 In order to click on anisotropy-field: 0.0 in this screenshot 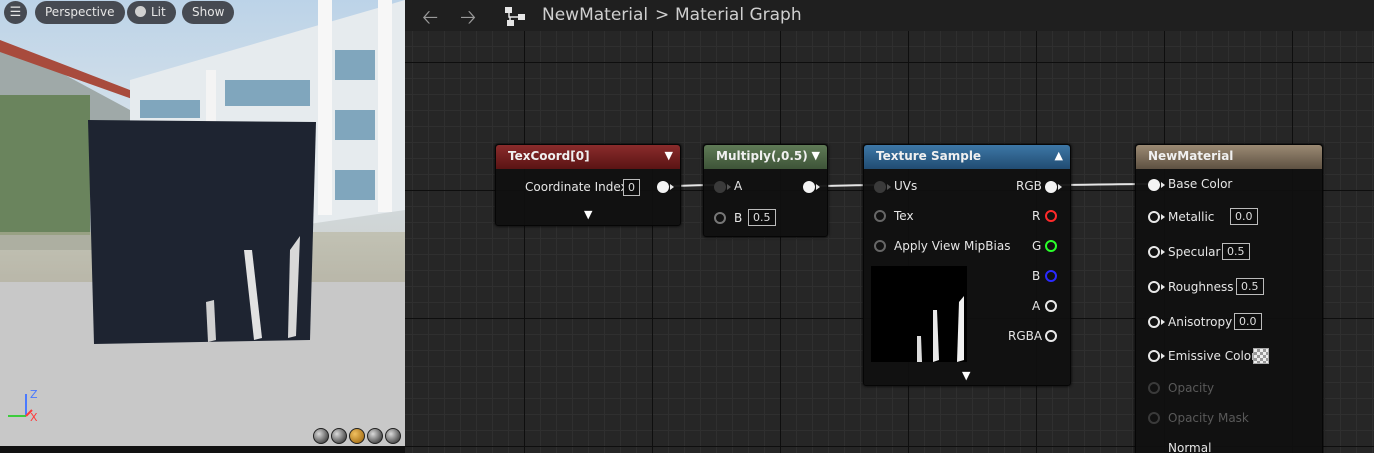, I will do `click(1248, 321)`.